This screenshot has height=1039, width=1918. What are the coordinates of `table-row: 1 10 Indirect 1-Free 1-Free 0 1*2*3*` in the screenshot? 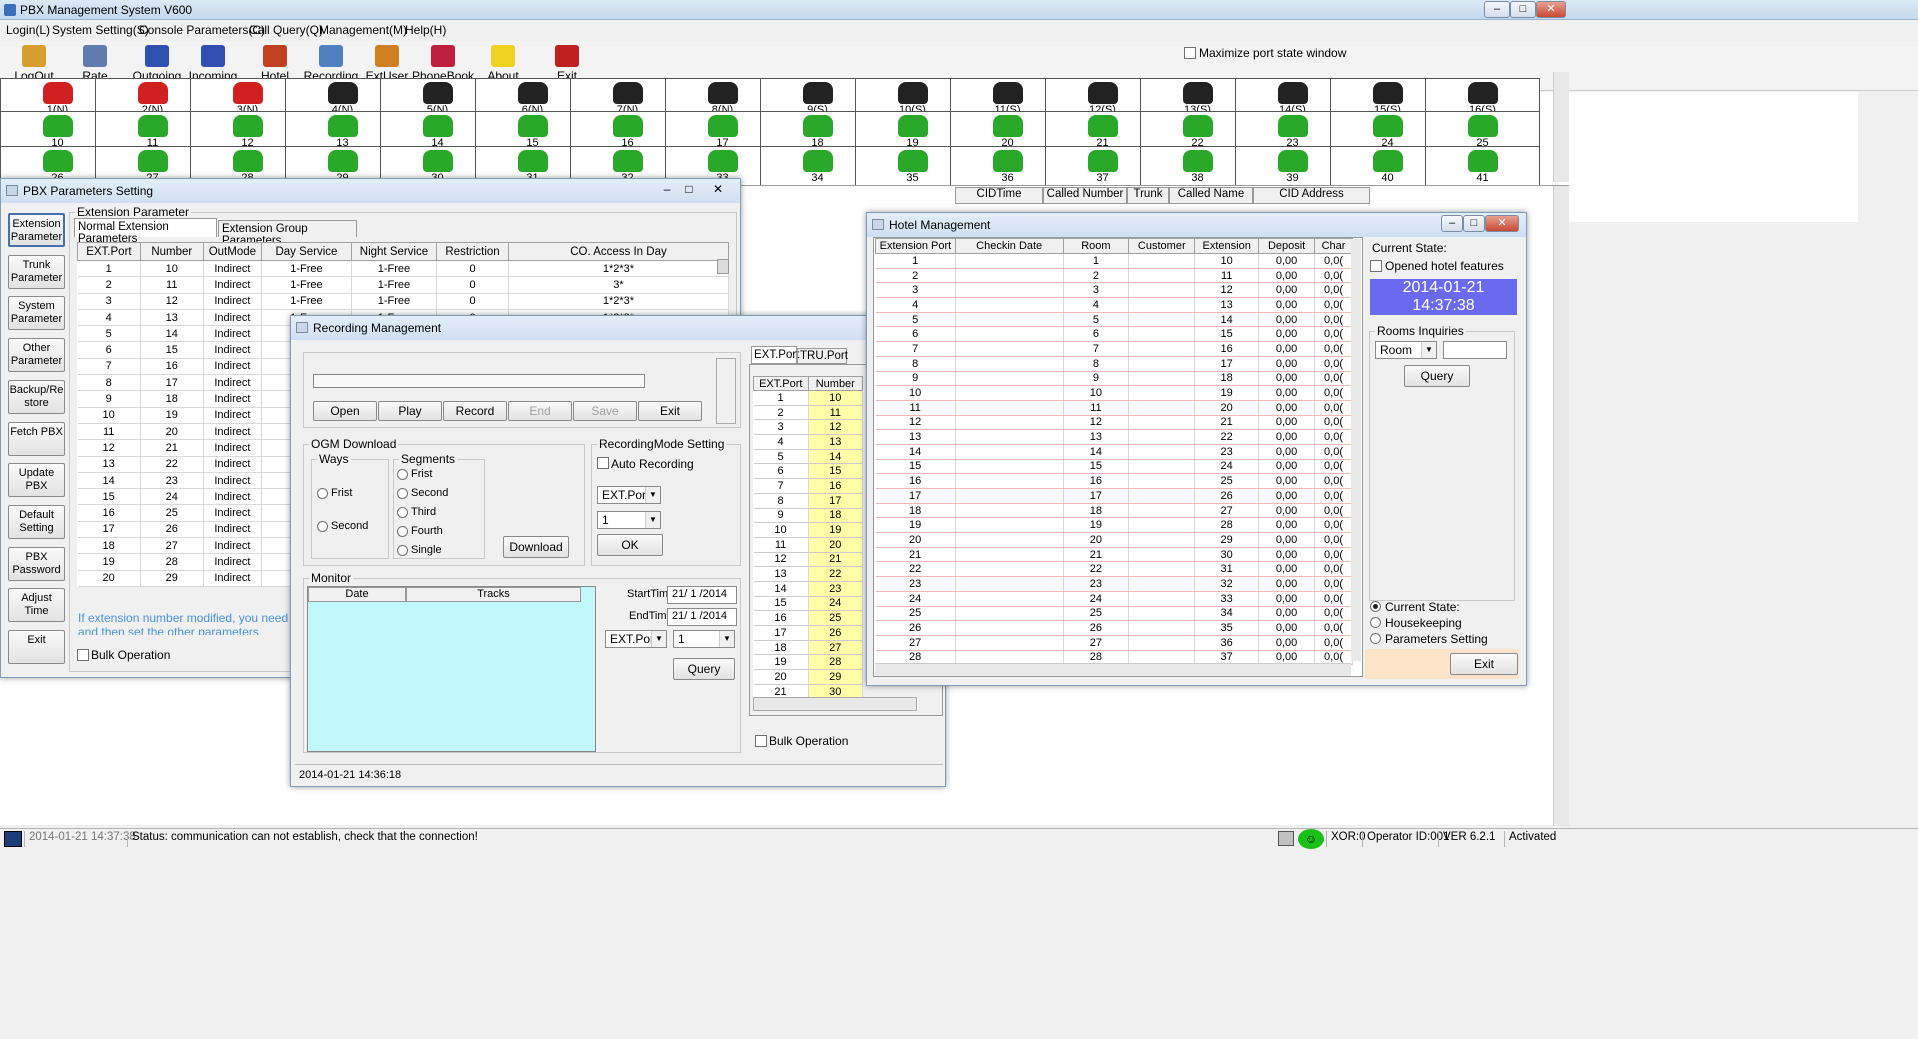 It's located at (403, 269).